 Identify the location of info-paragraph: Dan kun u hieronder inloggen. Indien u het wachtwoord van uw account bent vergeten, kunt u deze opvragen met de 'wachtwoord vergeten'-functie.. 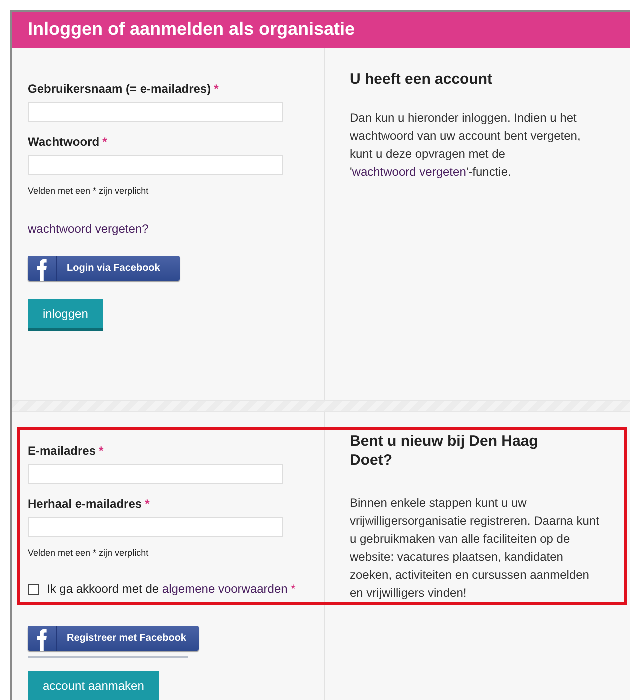
(466, 145).